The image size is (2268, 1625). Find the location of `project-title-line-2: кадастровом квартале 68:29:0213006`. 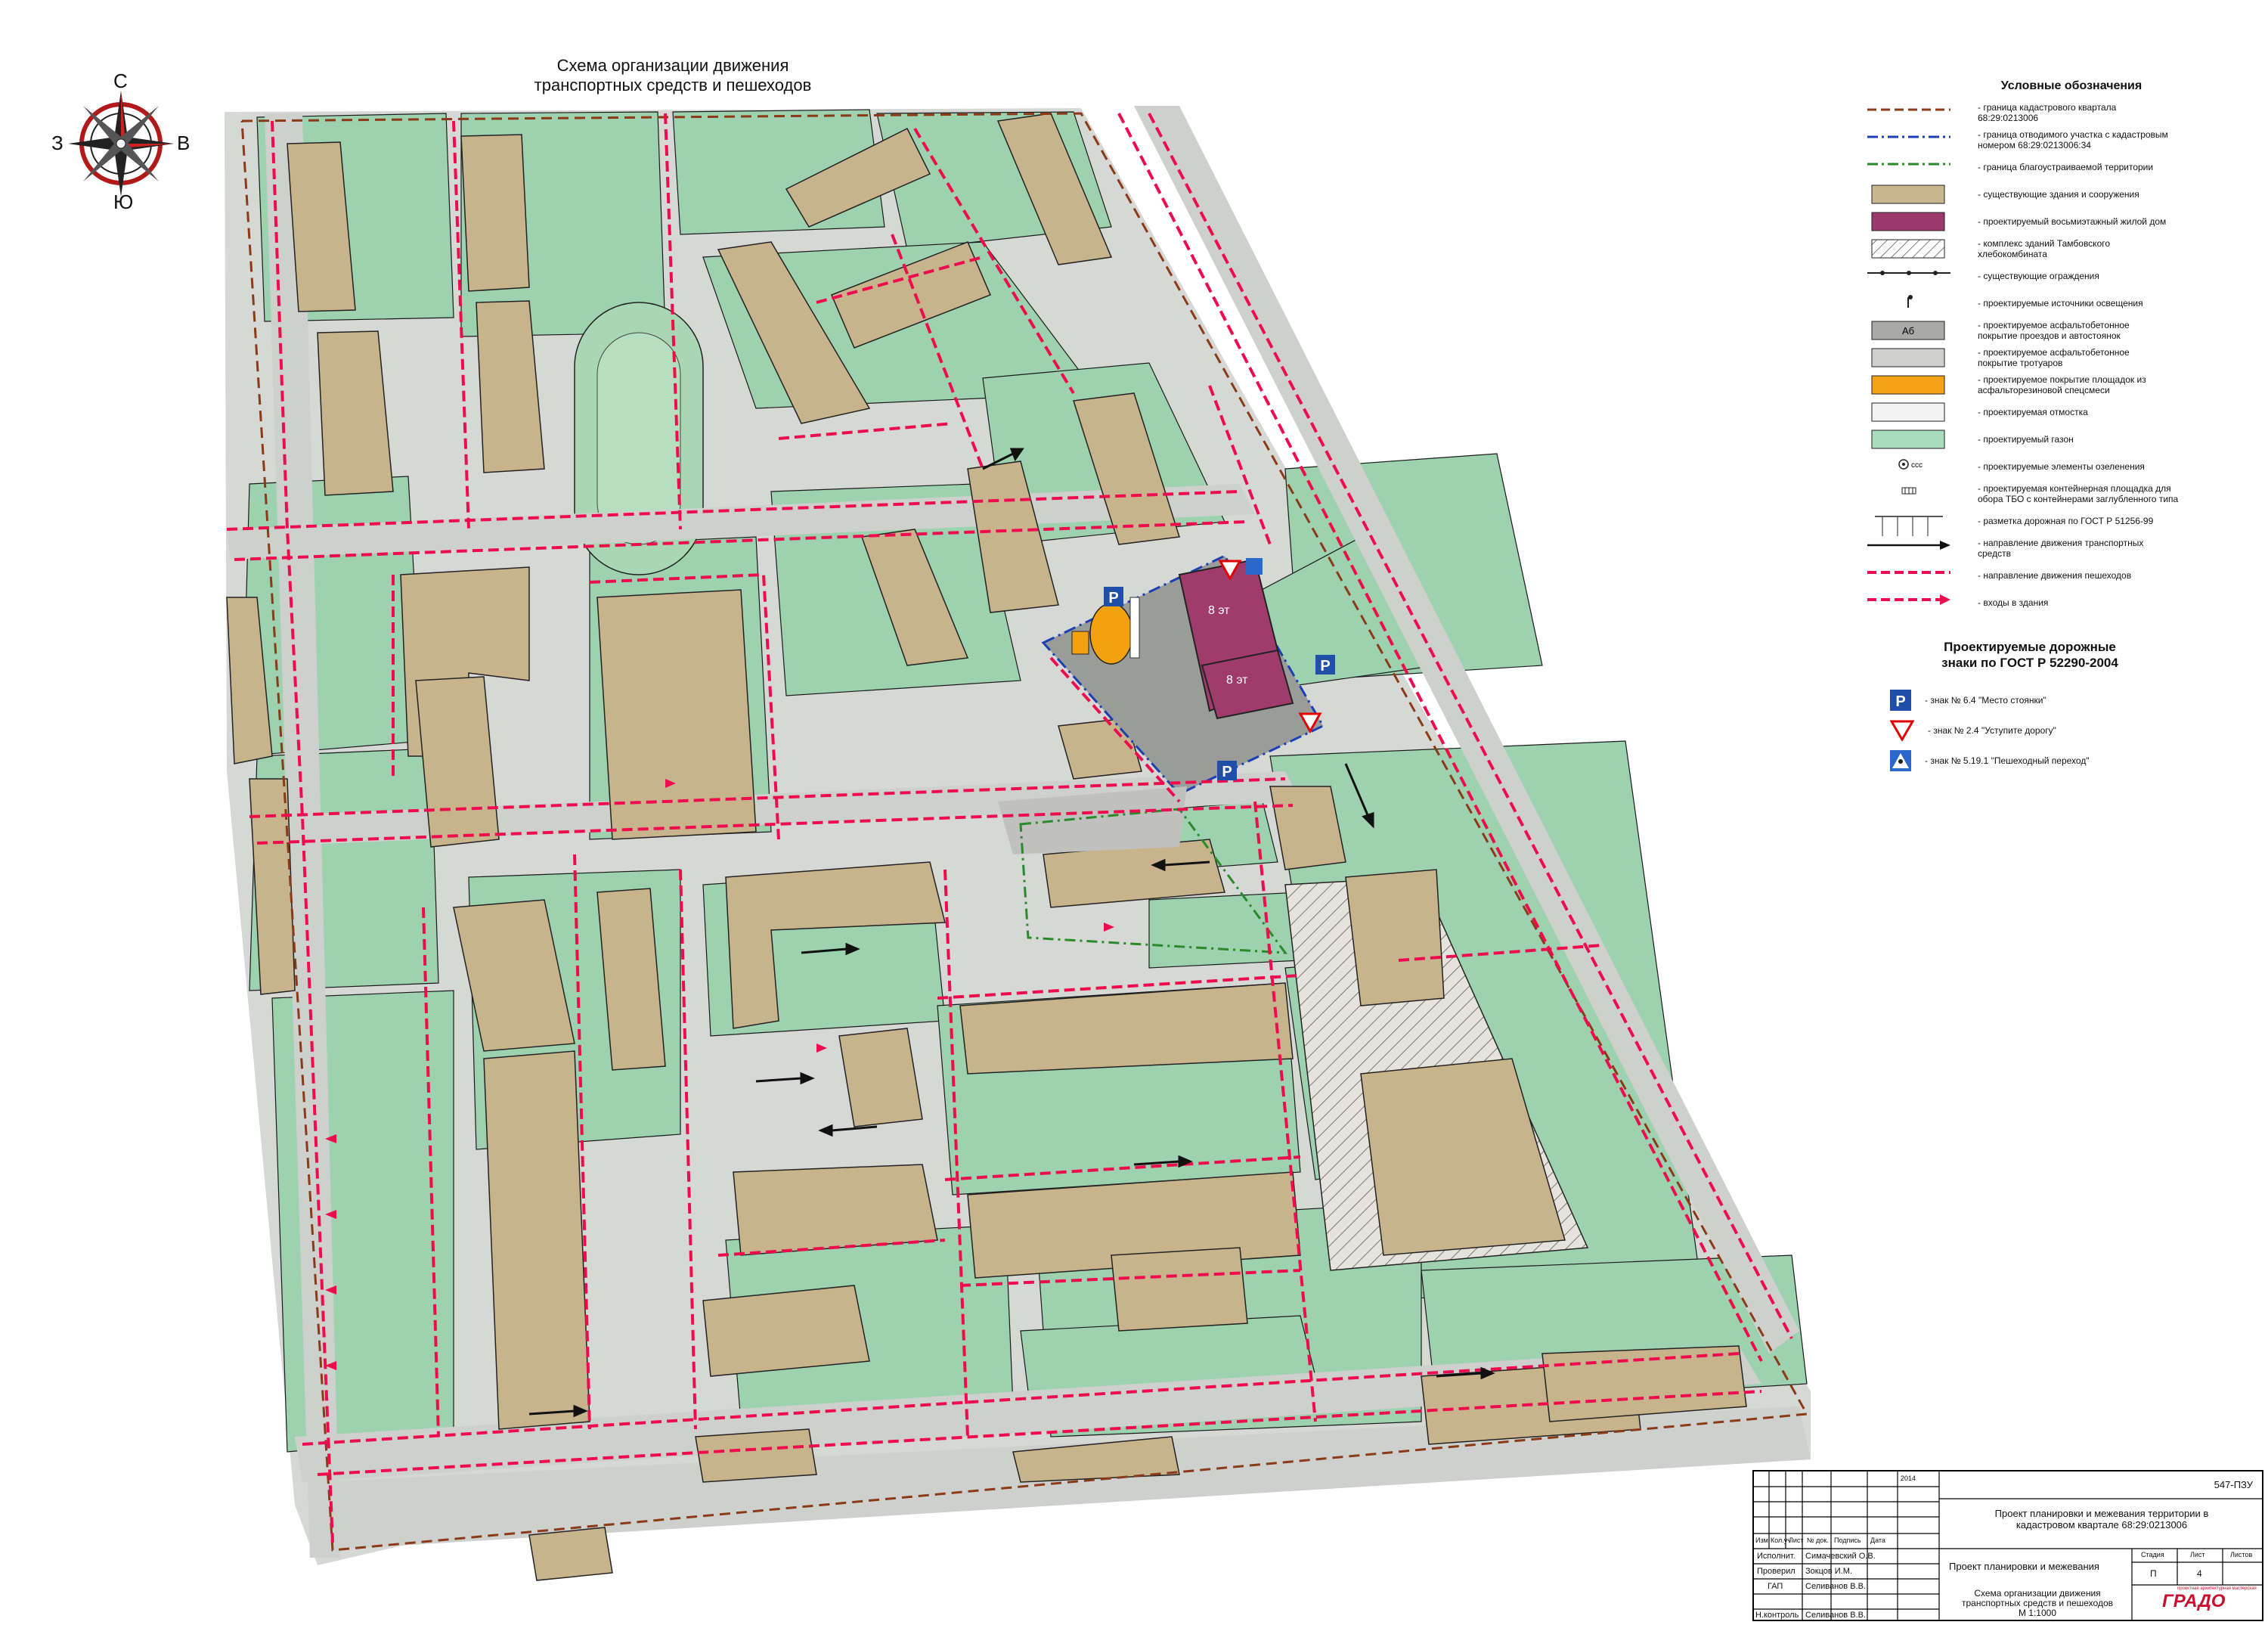

project-title-line-2: кадастровом квартале 68:29:0213006 is located at coordinates (2102, 1524).